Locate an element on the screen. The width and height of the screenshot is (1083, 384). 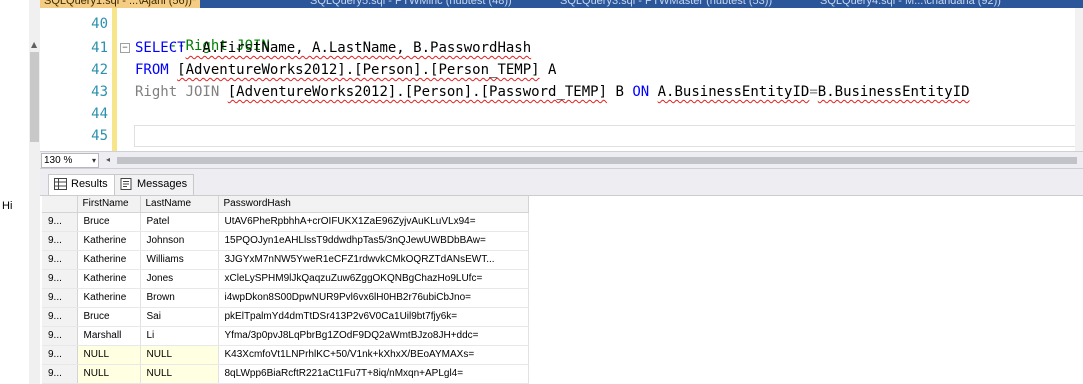
change-tracking-bar is located at coordinates (114, 79).